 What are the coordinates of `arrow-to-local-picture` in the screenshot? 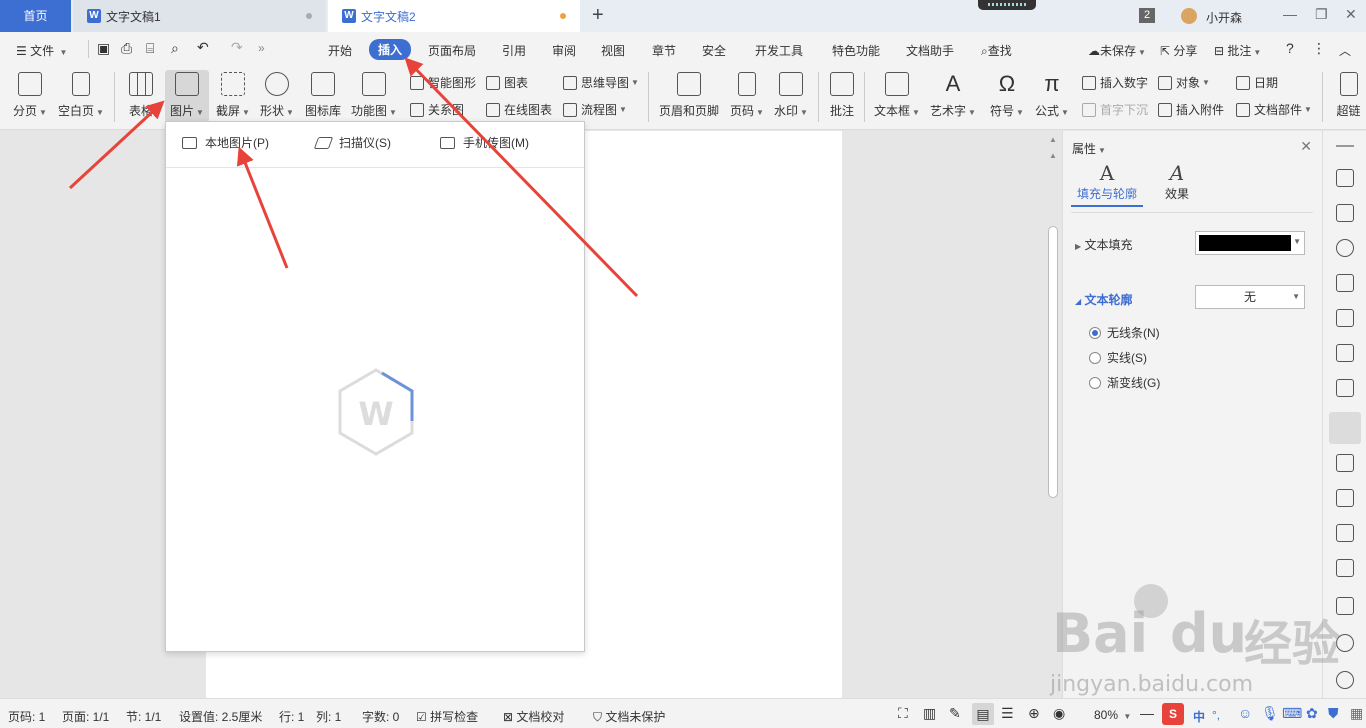 It's located at (262, 207).